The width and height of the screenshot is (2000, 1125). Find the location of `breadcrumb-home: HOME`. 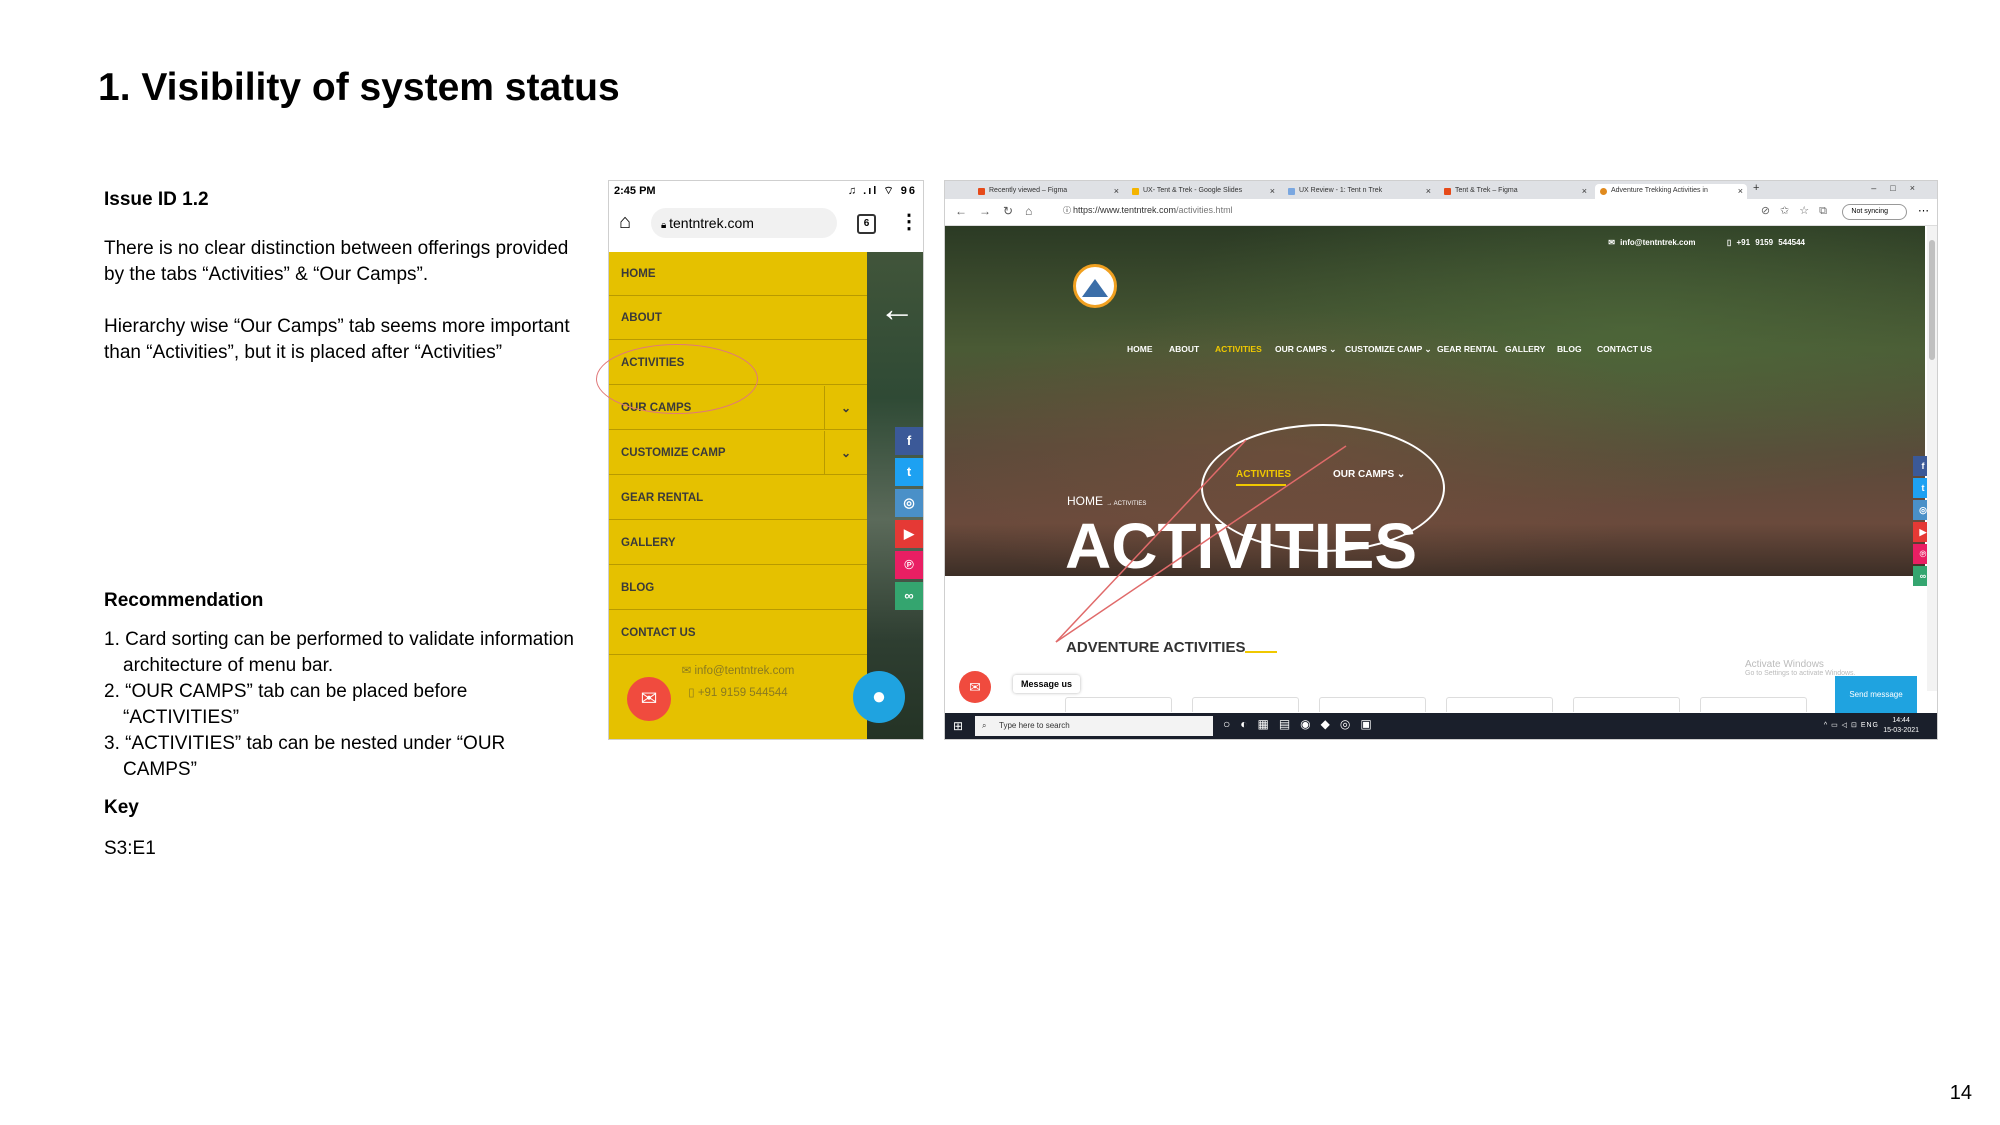

breadcrumb-home: HOME is located at coordinates (1085, 501).